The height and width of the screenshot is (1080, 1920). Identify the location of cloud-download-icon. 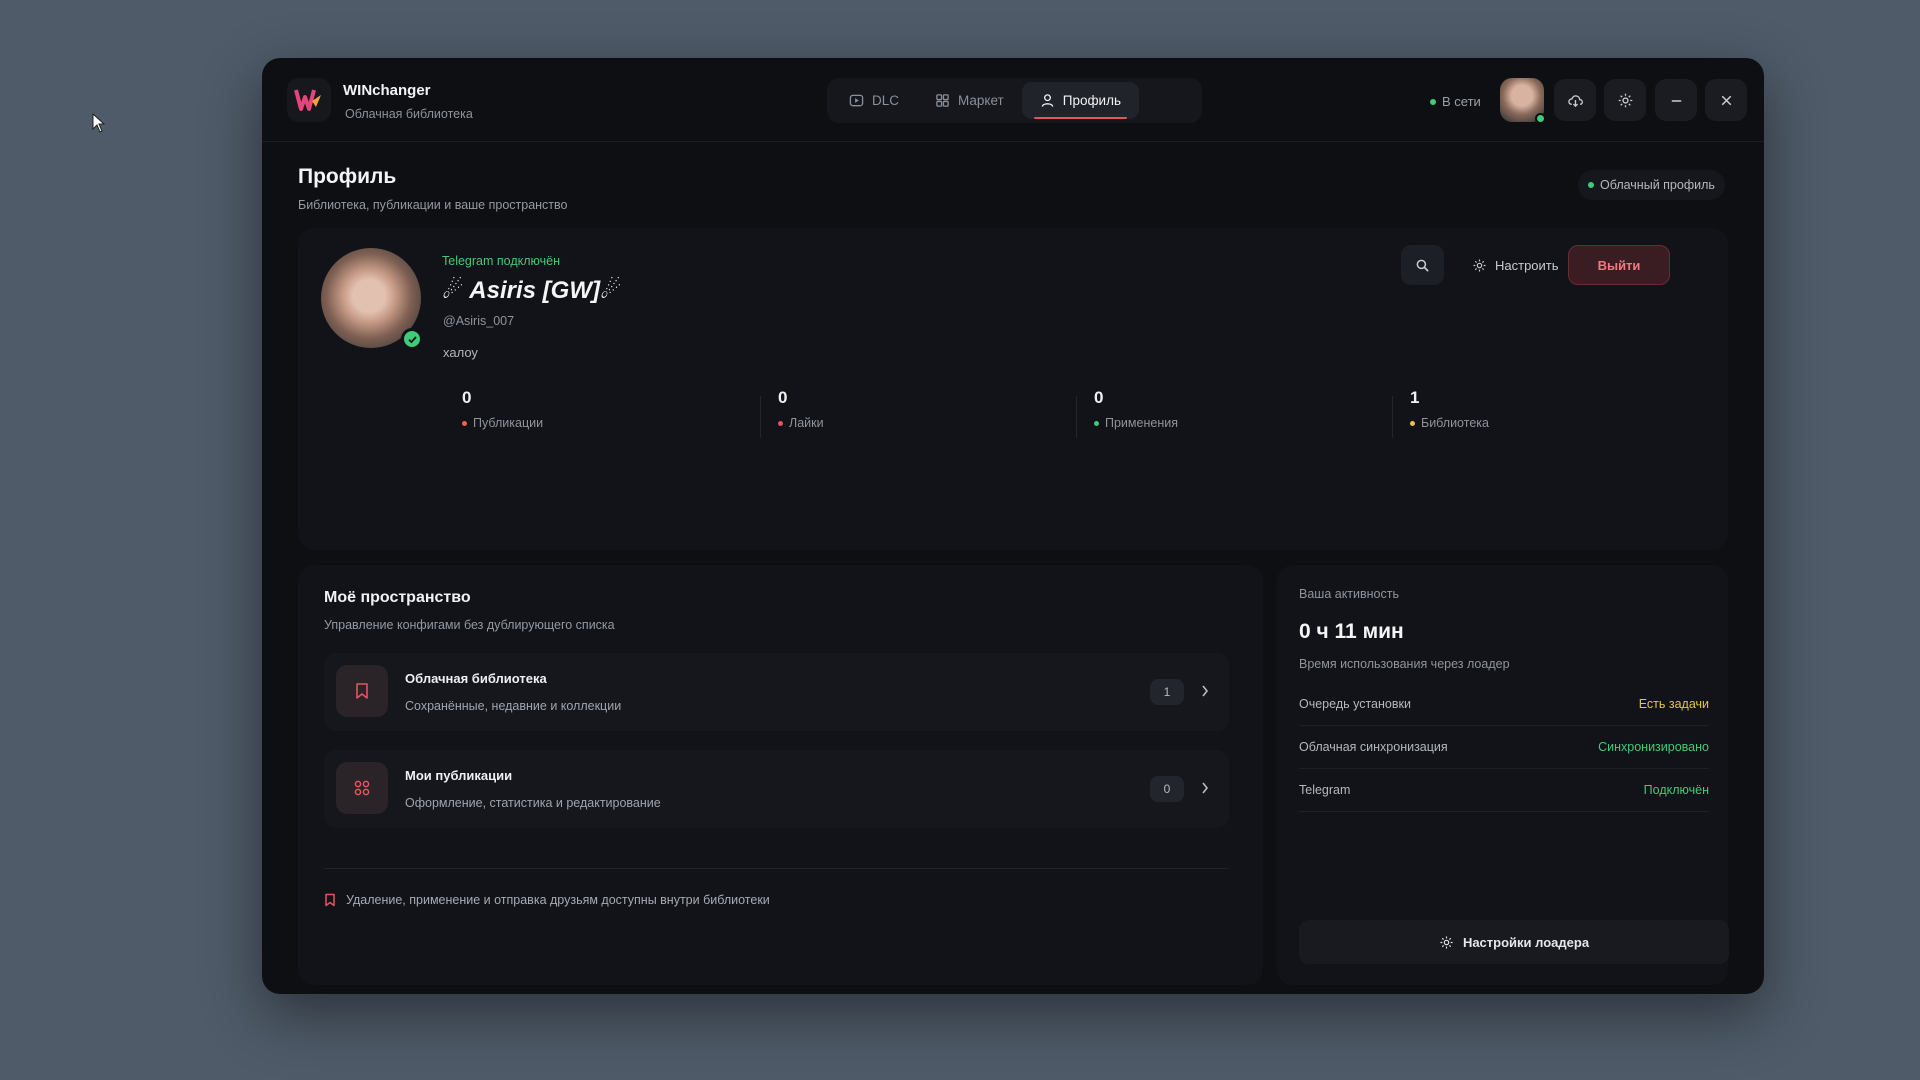
(1575, 100).